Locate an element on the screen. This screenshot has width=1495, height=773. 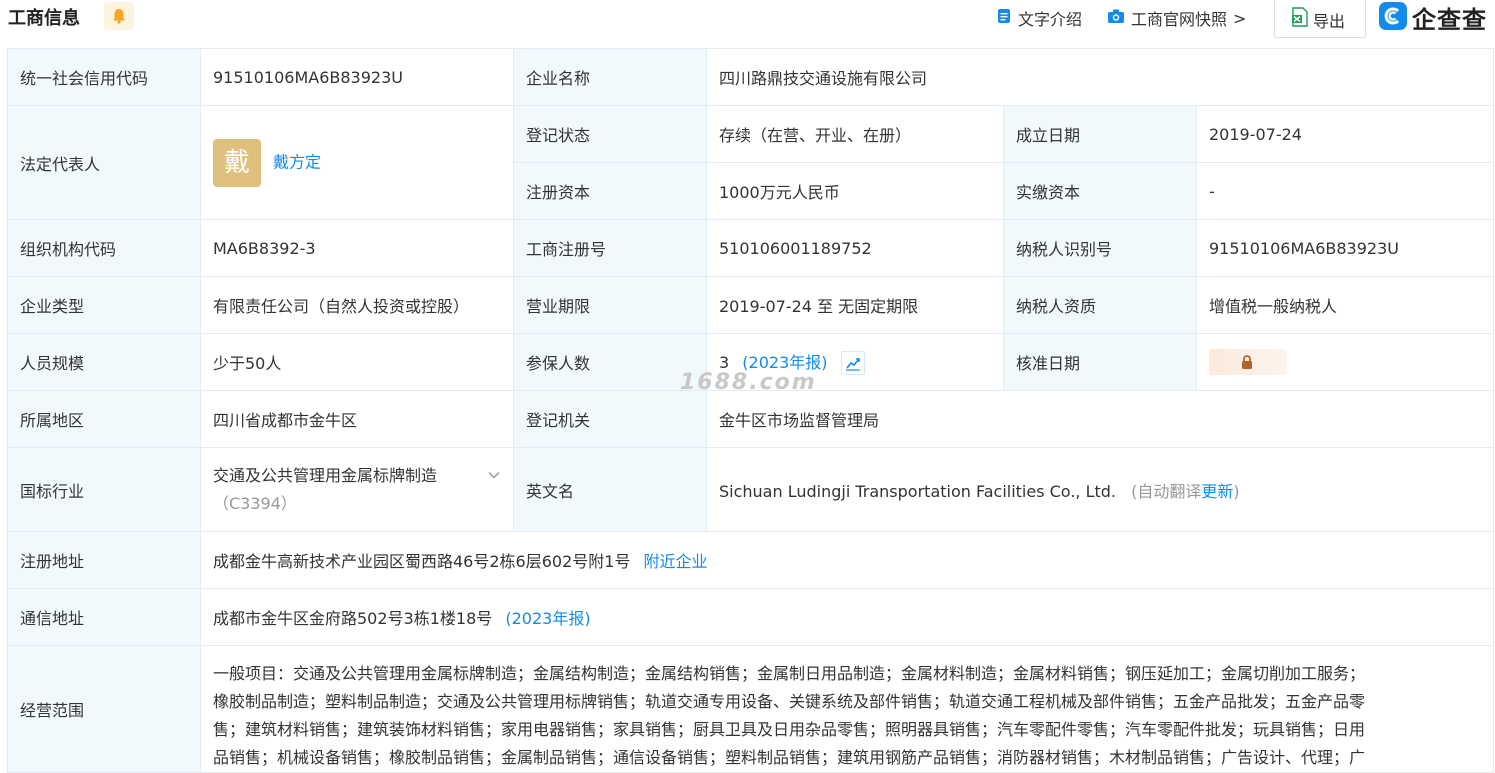
snapshot-button: 工商官网快照 > is located at coordinates (1176, 18).